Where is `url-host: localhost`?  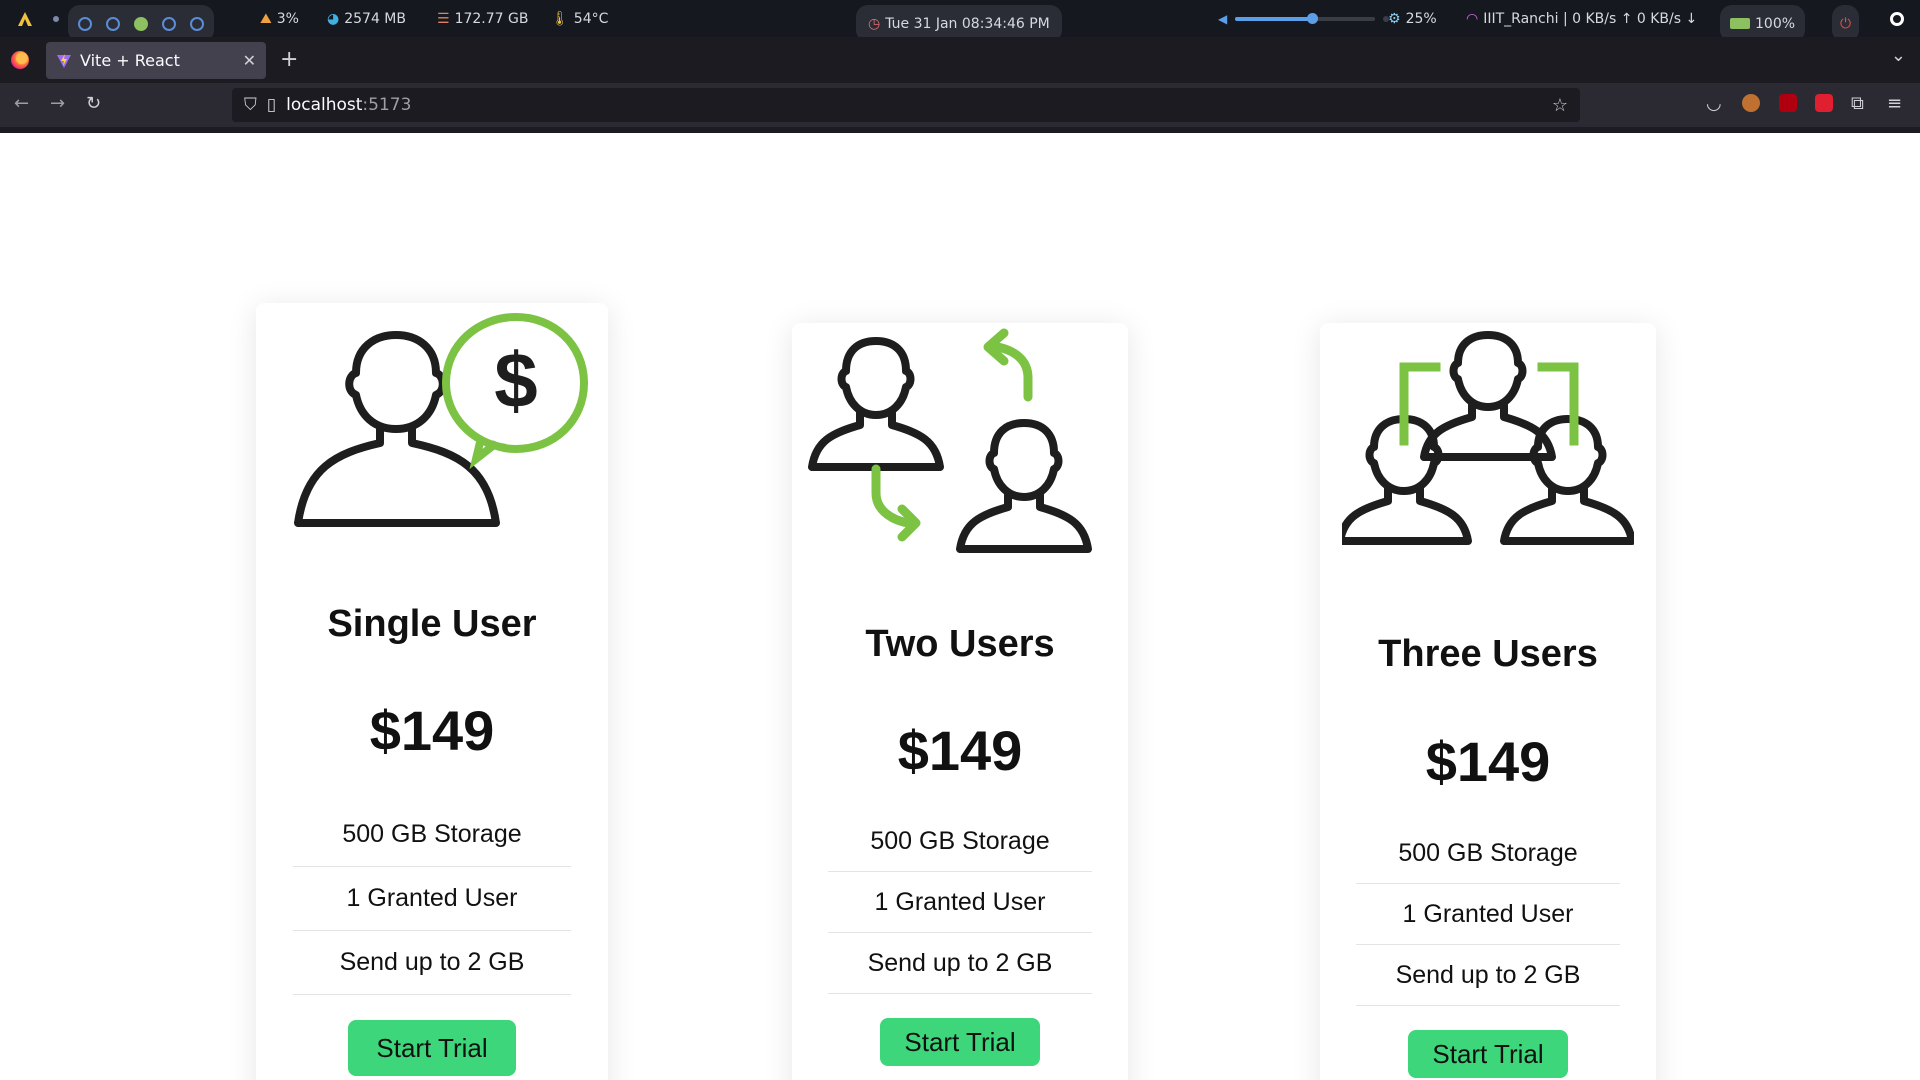
url-host: localhost is located at coordinates (324, 105).